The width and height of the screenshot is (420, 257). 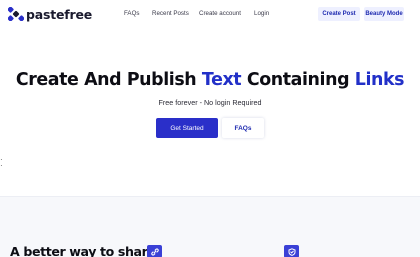 I want to click on nav-link-faqs: FAQs, so click(x=131, y=13).